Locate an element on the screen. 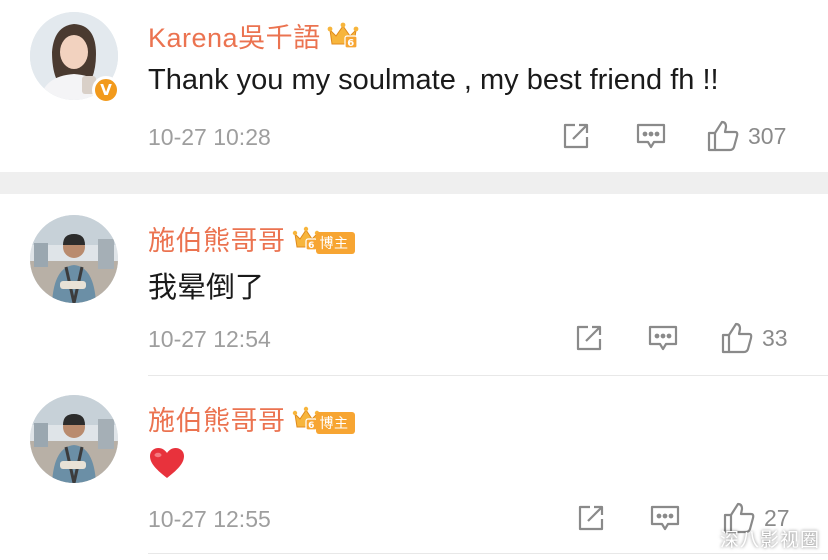 This screenshot has width=828, height=560. timestamp: 10-27 12:54 is located at coordinates (209, 339).